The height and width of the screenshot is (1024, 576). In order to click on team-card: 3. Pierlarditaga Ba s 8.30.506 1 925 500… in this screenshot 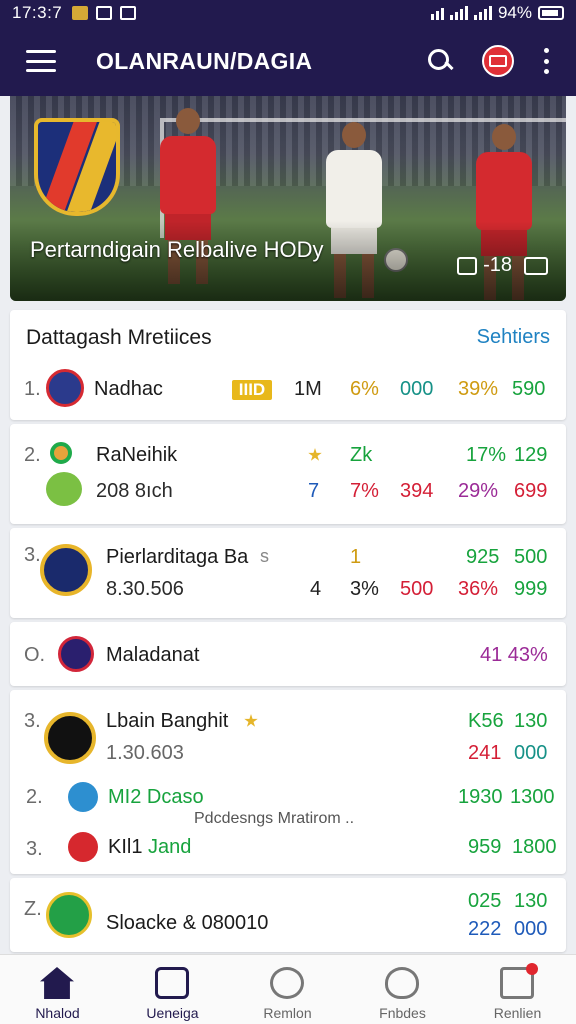, I will do `click(288, 573)`.